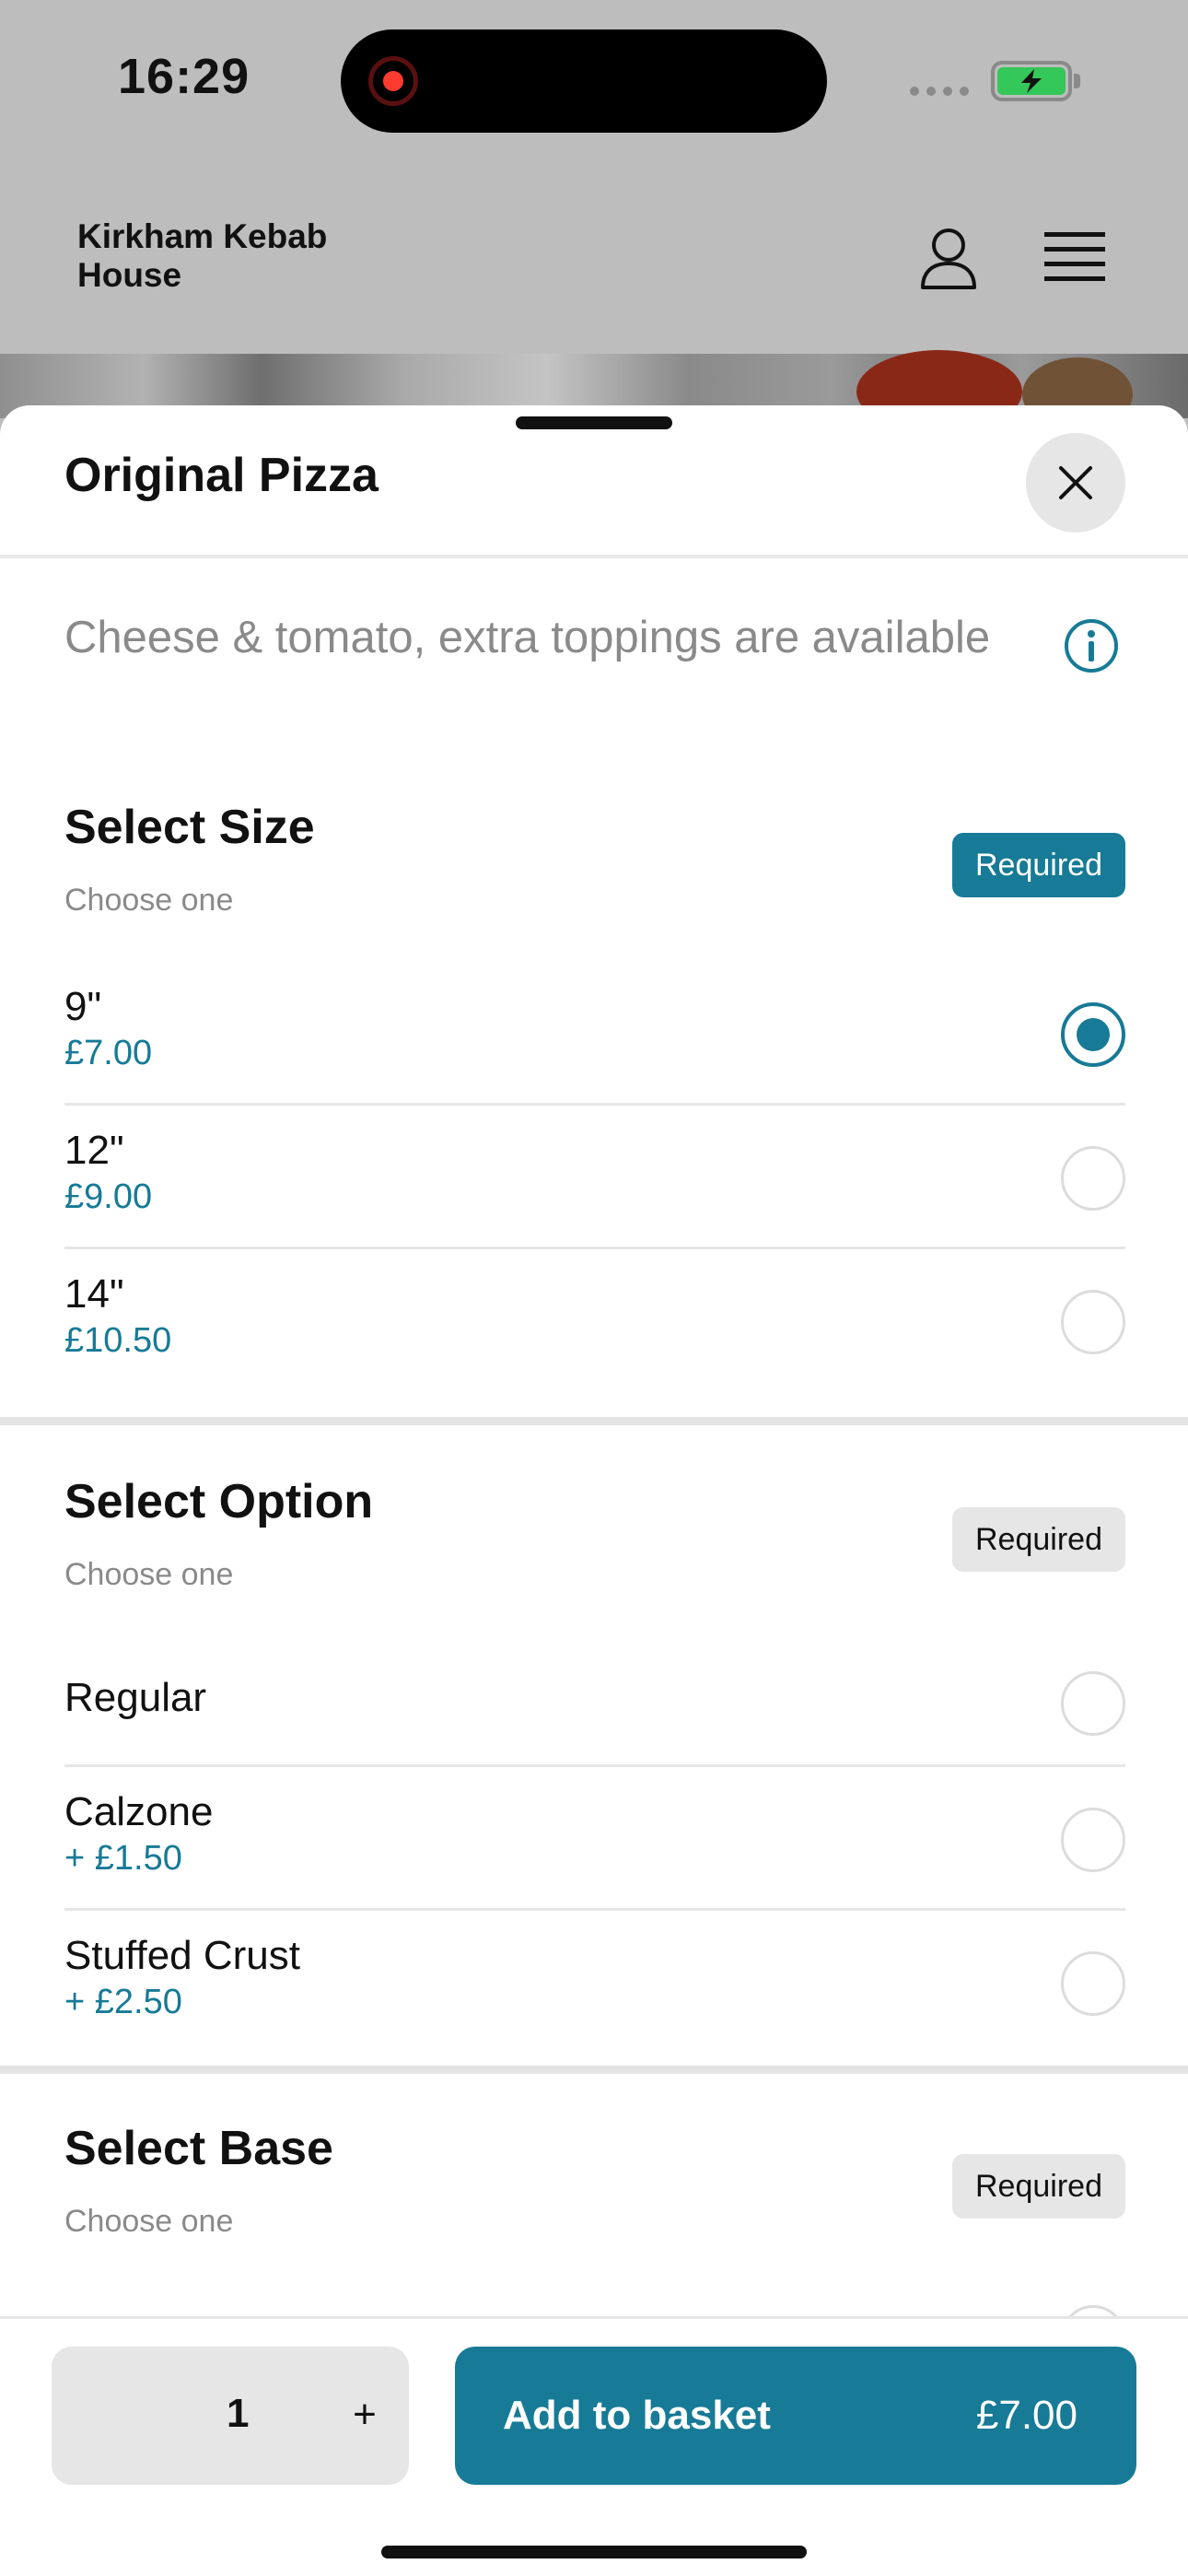 The image size is (1188, 2576). What do you see at coordinates (123, 2002) in the screenshot?
I see `option-price: + £2.50` at bounding box center [123, 2002].